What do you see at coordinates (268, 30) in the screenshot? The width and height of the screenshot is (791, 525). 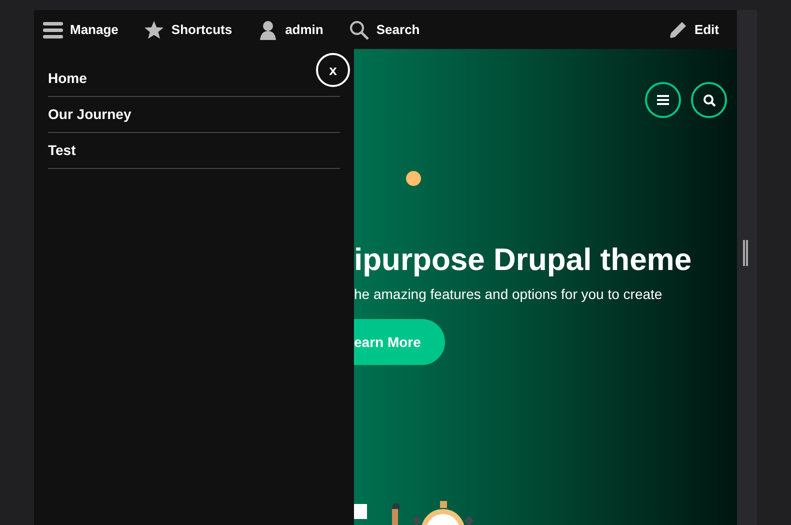 I see `user-icon` at bounding box center [268, 30].